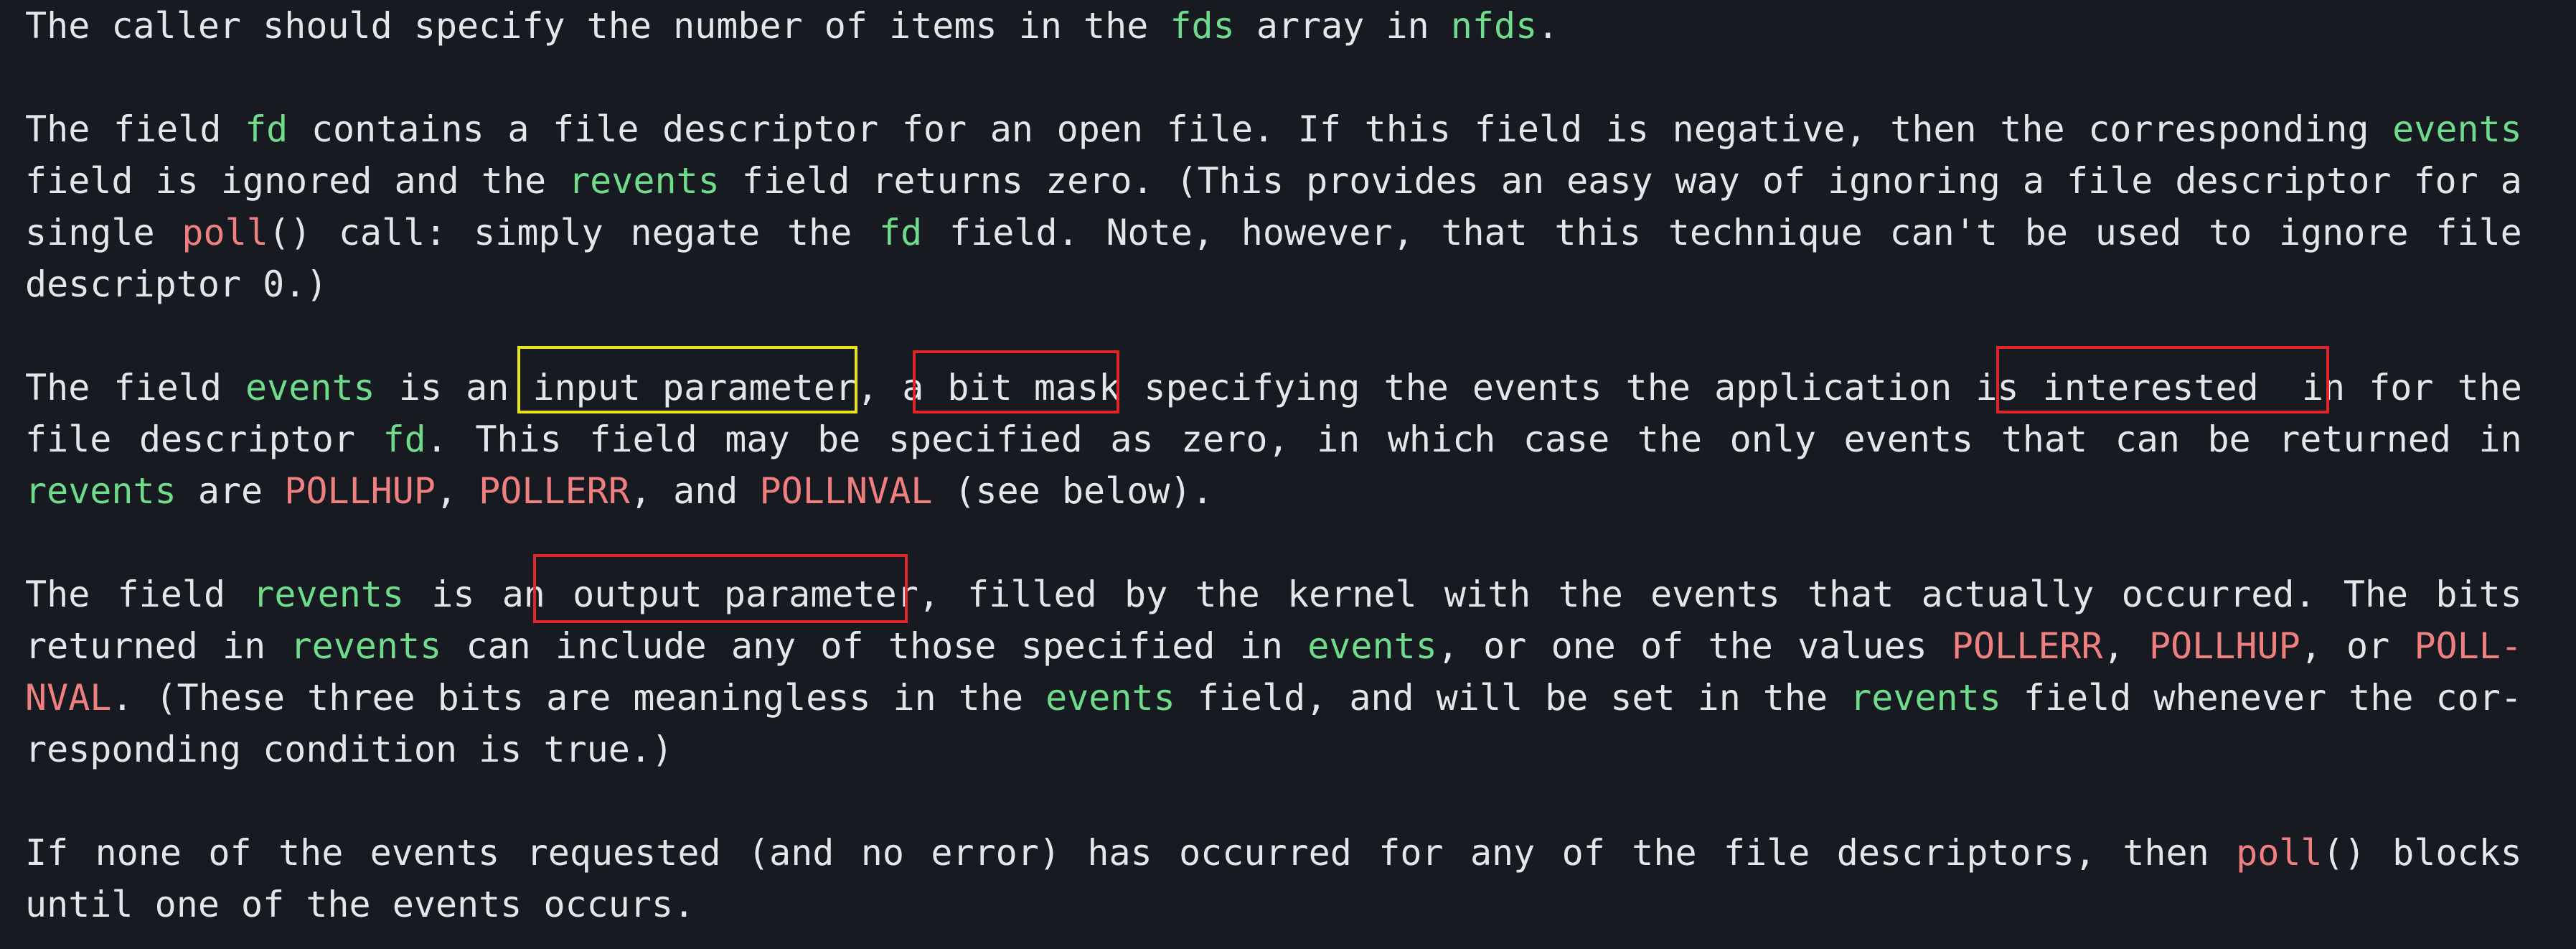 The width and height of the screenshot is (2576, 949). Describe the element at coordinates (1383, 646) in the screenshot. I see `events-ref: events,` at that location.